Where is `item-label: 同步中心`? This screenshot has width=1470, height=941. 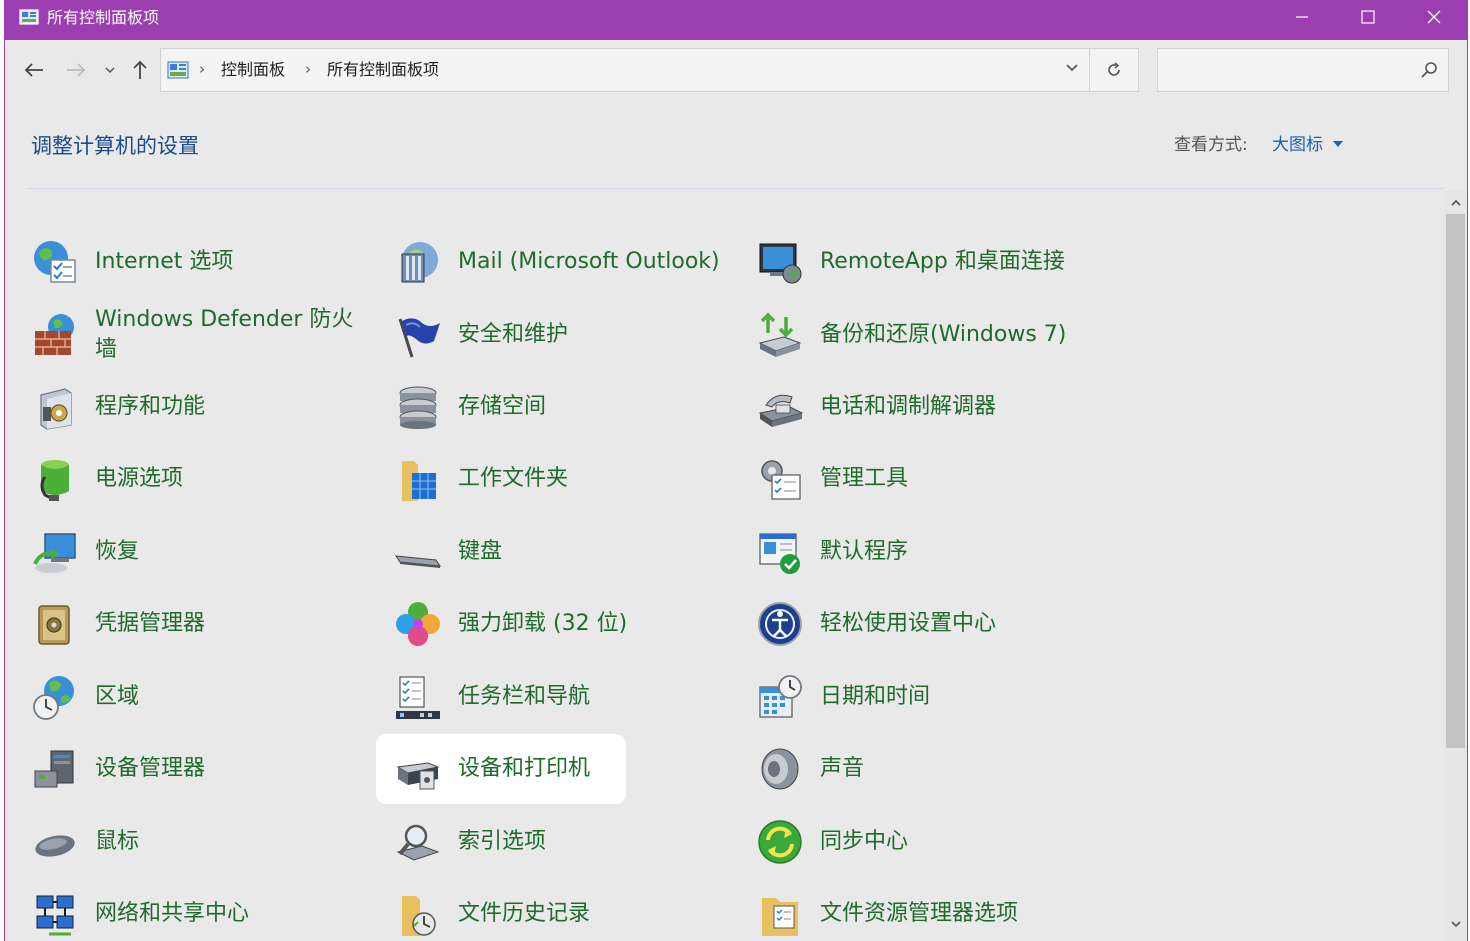
item-label: 同步中心 is located at coordinates (864, 841).